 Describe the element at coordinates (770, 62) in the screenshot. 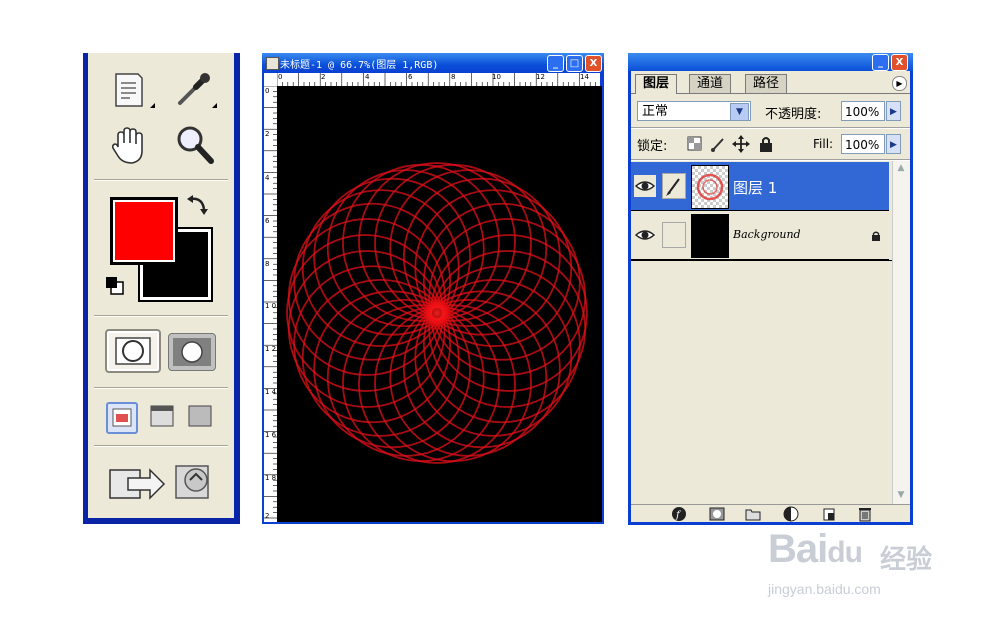

I see `layers-title-bar: _ X` at that location.